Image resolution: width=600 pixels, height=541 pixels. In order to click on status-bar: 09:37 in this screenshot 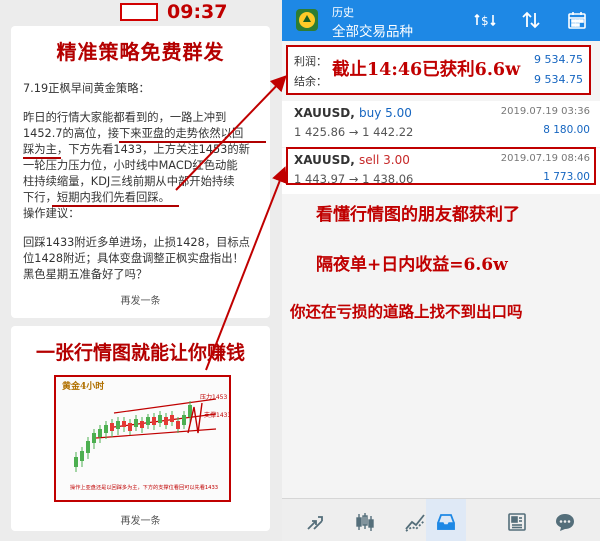, I will do `click(141, 12)`.